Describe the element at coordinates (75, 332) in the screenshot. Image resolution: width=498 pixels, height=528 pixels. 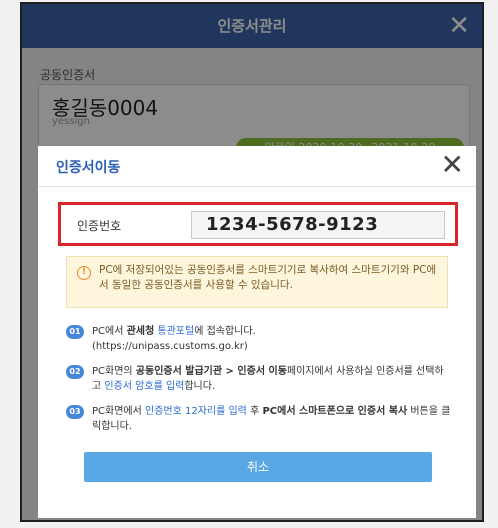
I see `step-number-badge: 01` at that location.